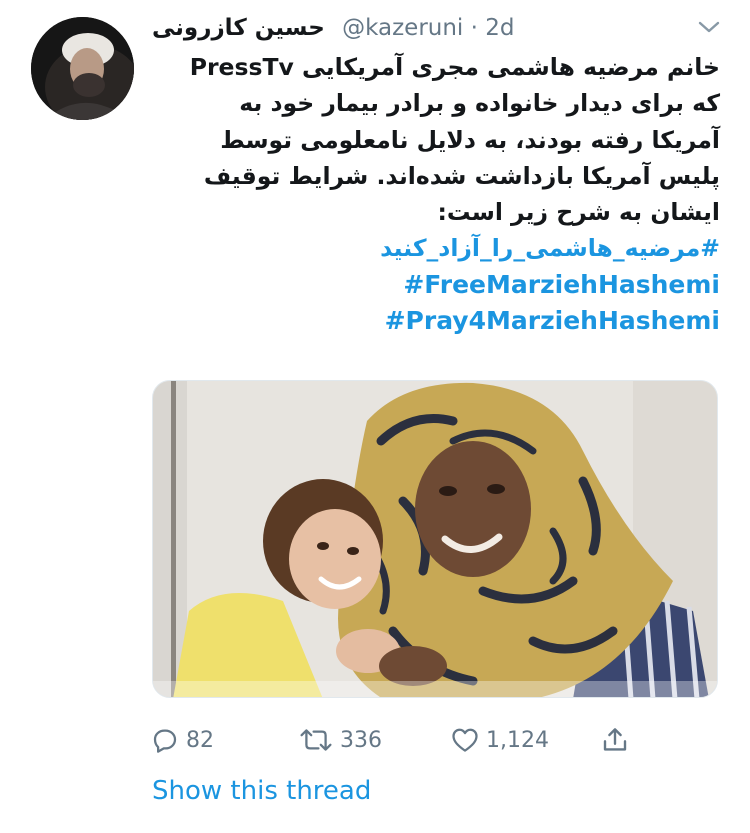 This screenshot has width=750, height=833. What do you see at coordinates (435, 285) in the screenshot?
I see `hashtag-link: #FreeMarziehHashemi` at bounding box center [435, 285].